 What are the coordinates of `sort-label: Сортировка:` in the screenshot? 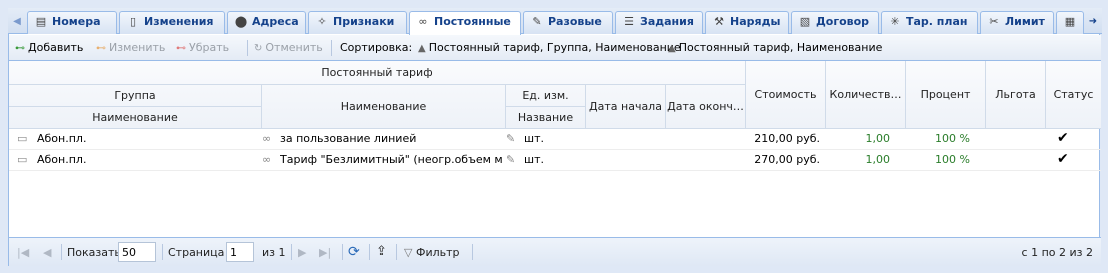 It's located at (376, 47).